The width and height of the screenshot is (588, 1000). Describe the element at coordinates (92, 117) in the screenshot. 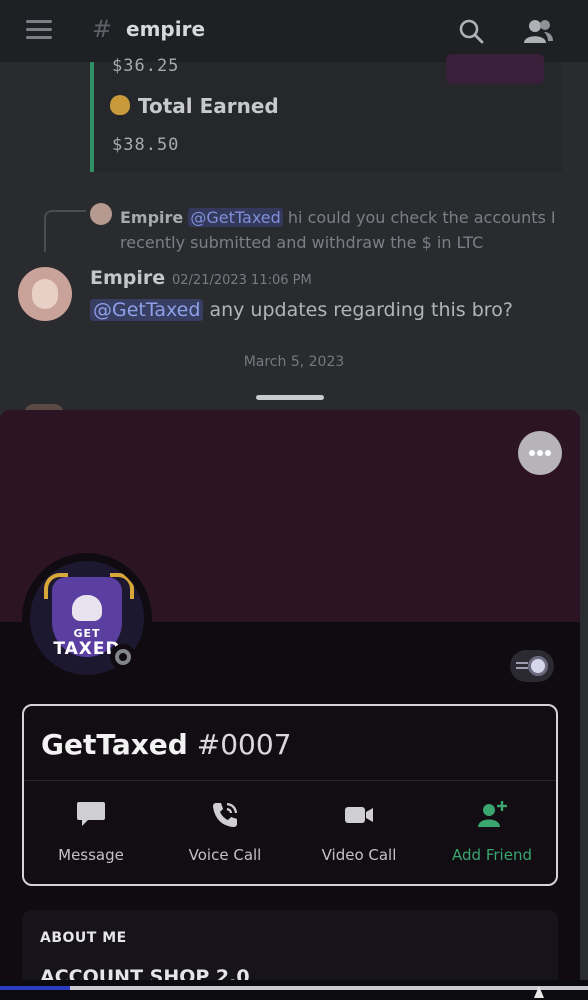

I see `embed-accent-bar` at that location.